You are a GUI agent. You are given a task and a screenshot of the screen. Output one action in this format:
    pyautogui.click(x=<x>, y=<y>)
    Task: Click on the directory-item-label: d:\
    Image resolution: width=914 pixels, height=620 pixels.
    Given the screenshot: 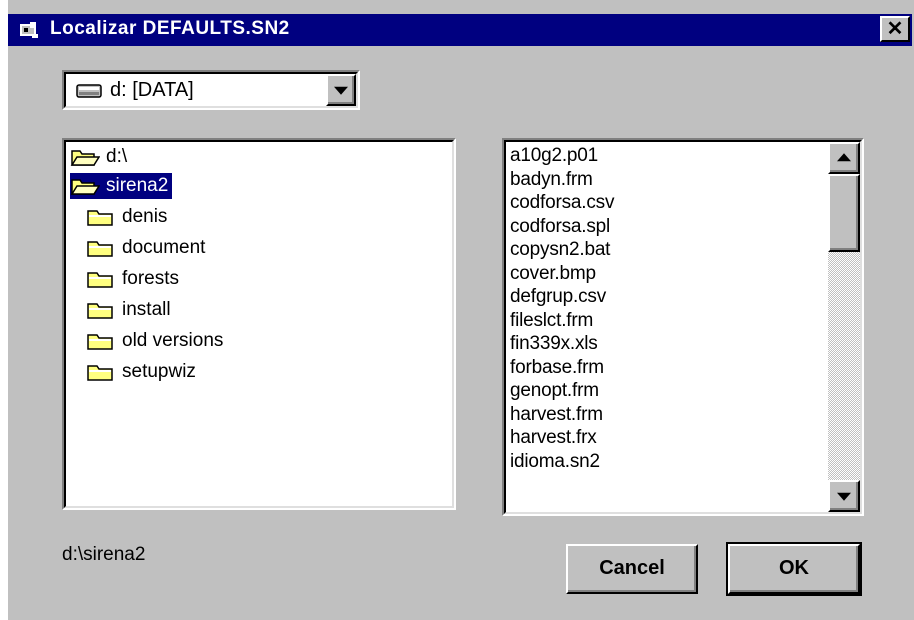 What is the action you would take?
    pyautogui.click(x=117, y=156)
    